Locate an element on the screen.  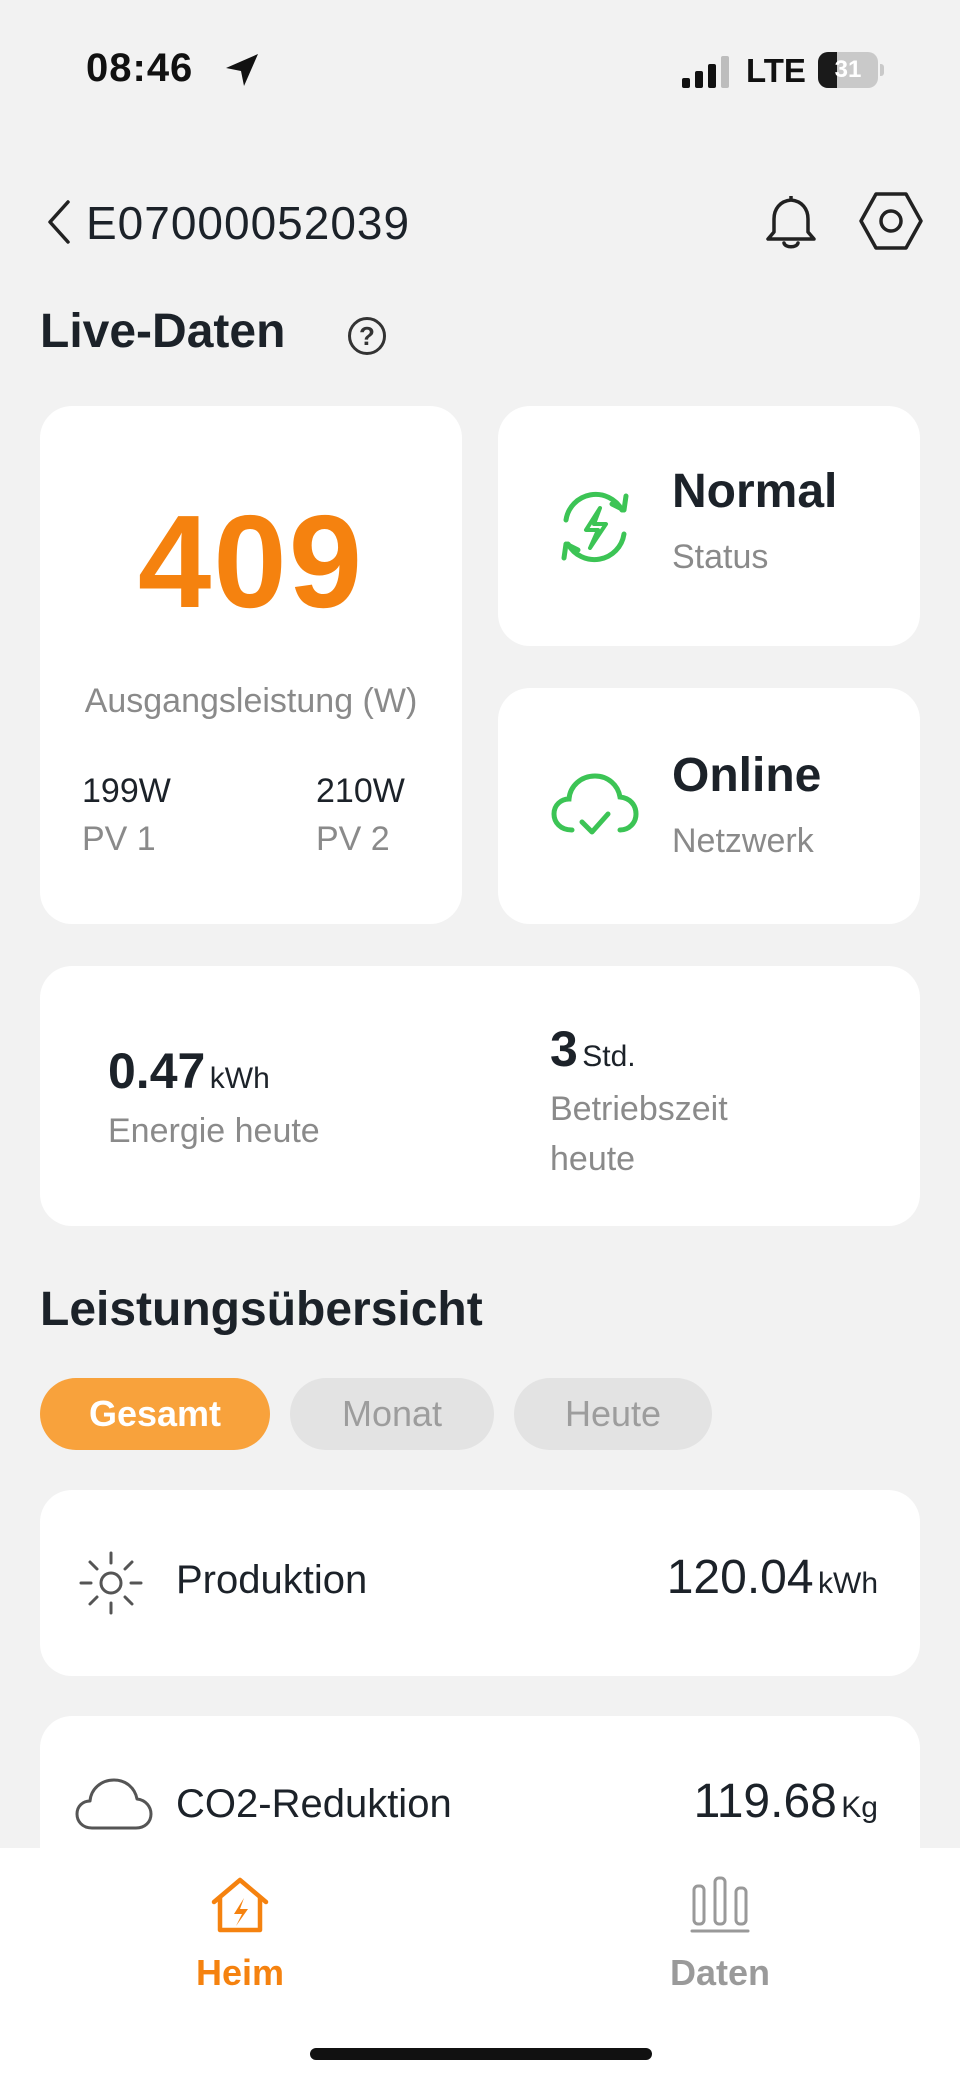
co2-stat: 119.68 Kg is located at coordinates (786, 1801).